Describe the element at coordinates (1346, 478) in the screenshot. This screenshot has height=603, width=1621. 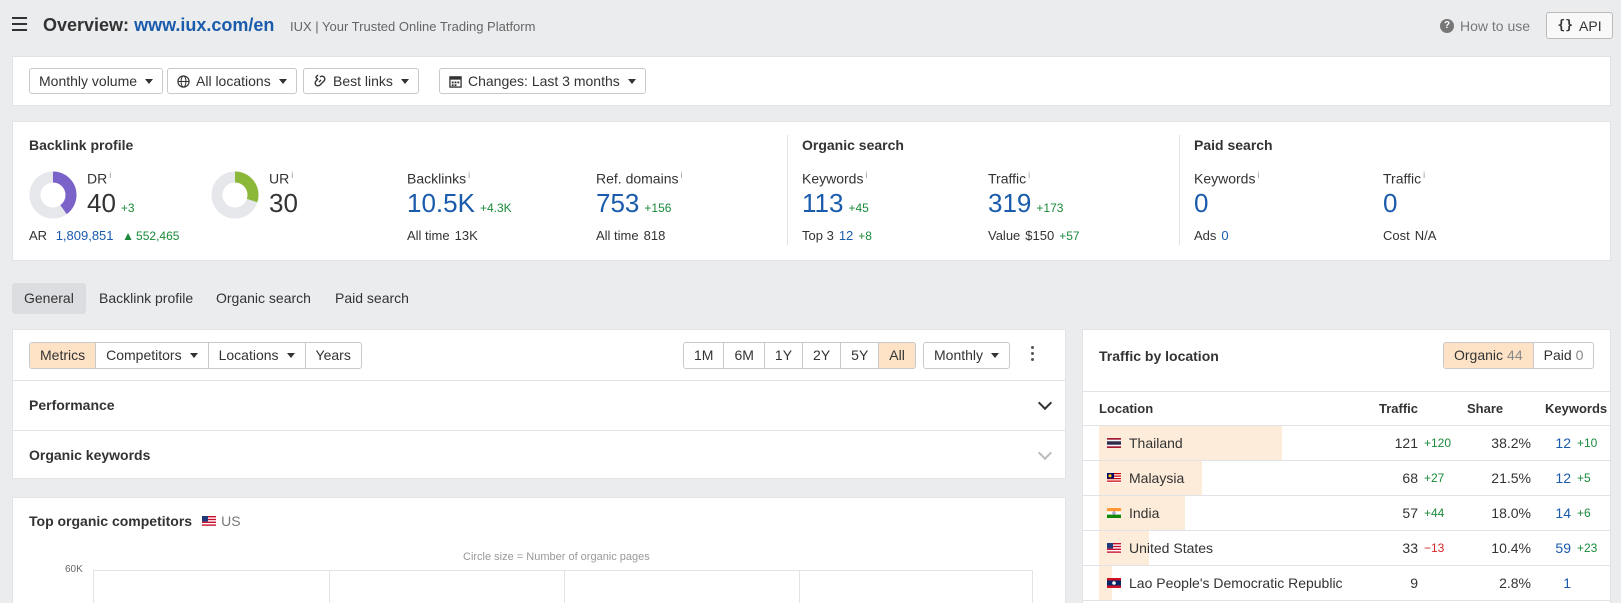
I see `table-row: Malaysia 68 +27 21.5% 12 +5` at that location.